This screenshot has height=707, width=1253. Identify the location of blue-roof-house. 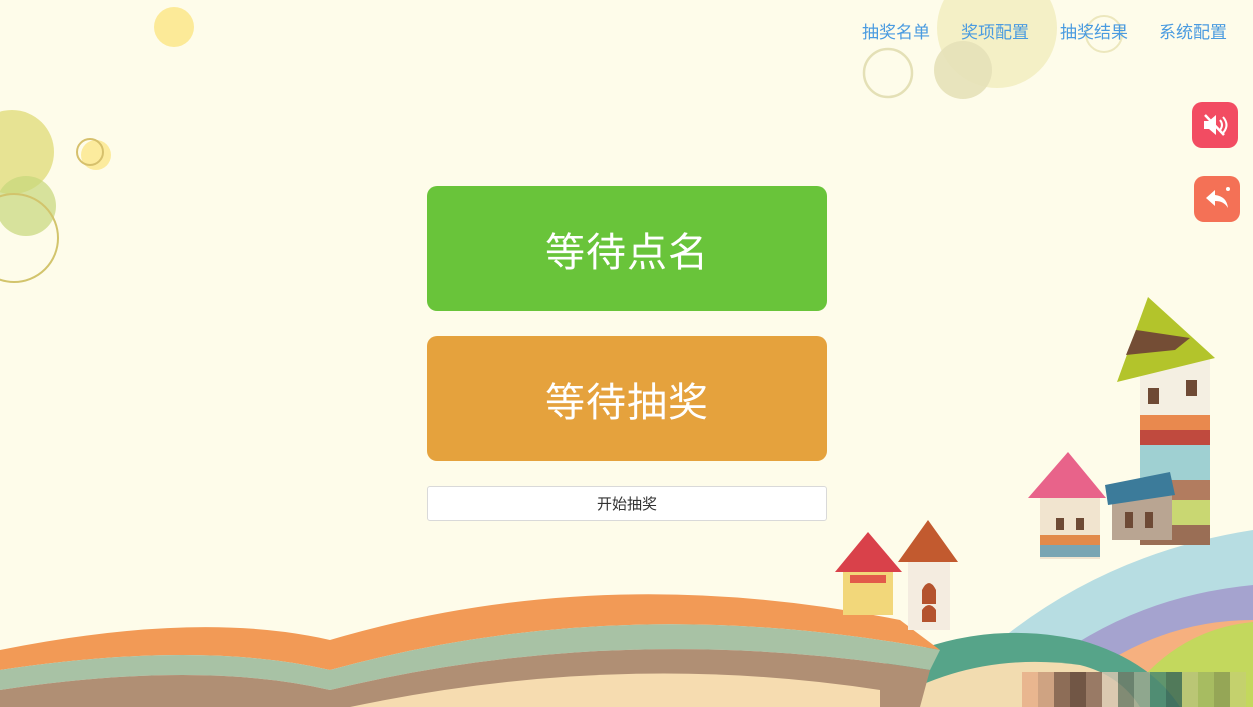
(1140, 506).